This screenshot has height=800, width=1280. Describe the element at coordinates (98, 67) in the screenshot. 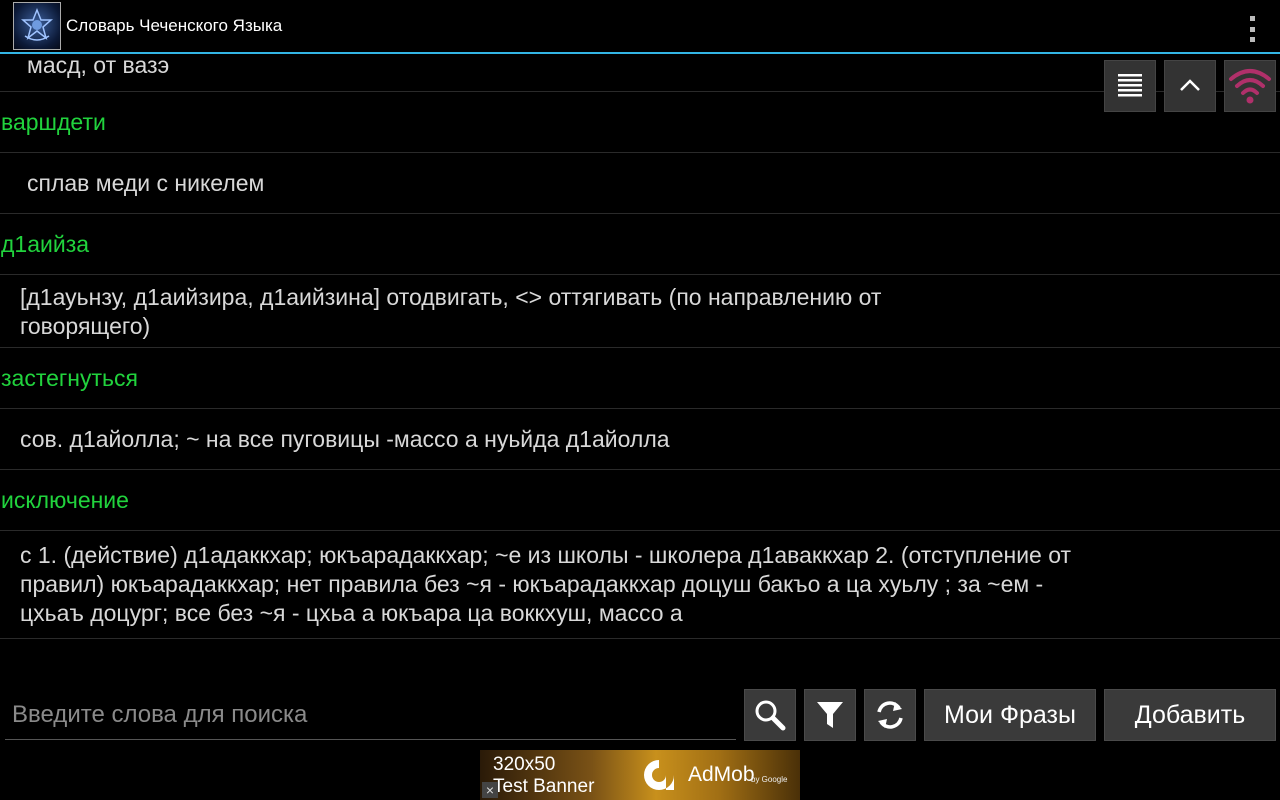

I see `definition-text: масд, от вазэ` at that location.